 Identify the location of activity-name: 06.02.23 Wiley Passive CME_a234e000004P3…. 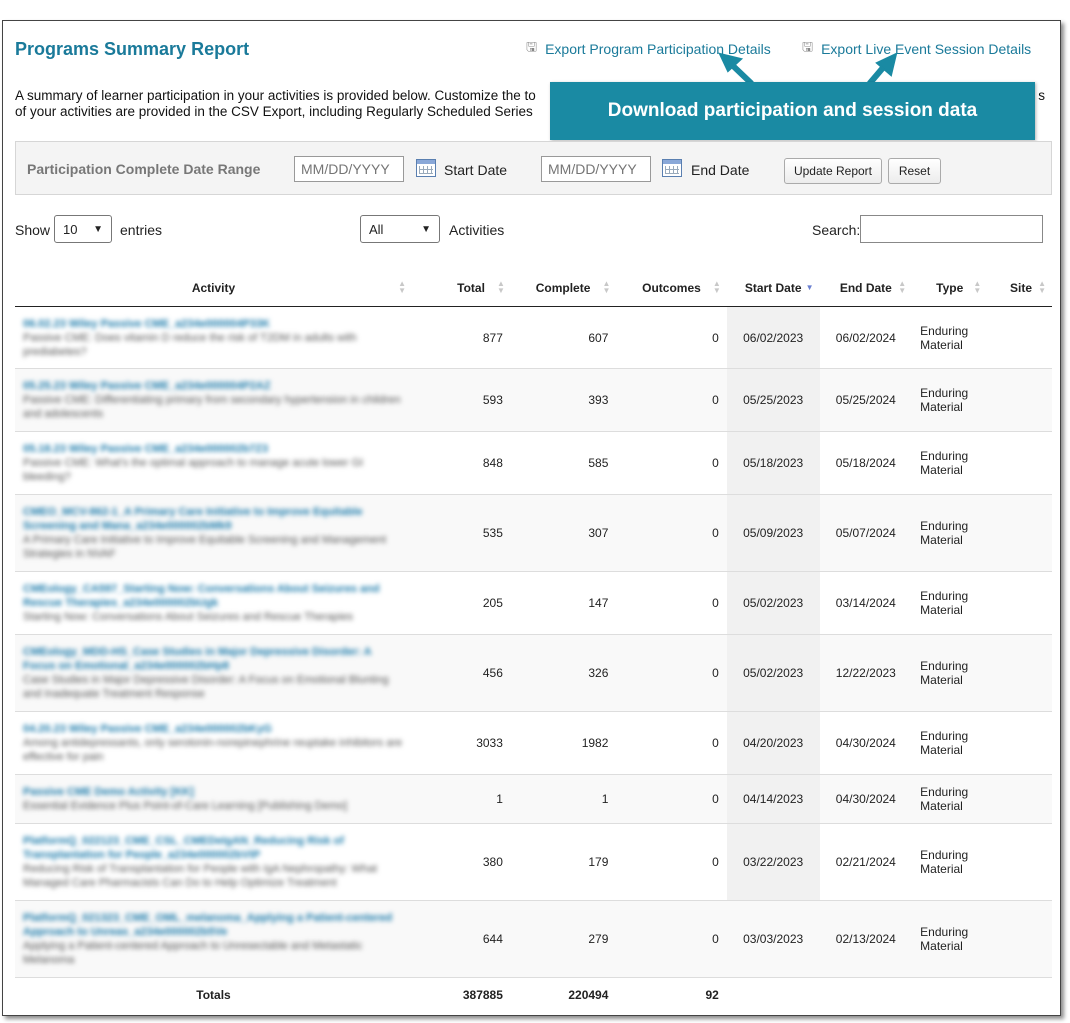
(213, 324).